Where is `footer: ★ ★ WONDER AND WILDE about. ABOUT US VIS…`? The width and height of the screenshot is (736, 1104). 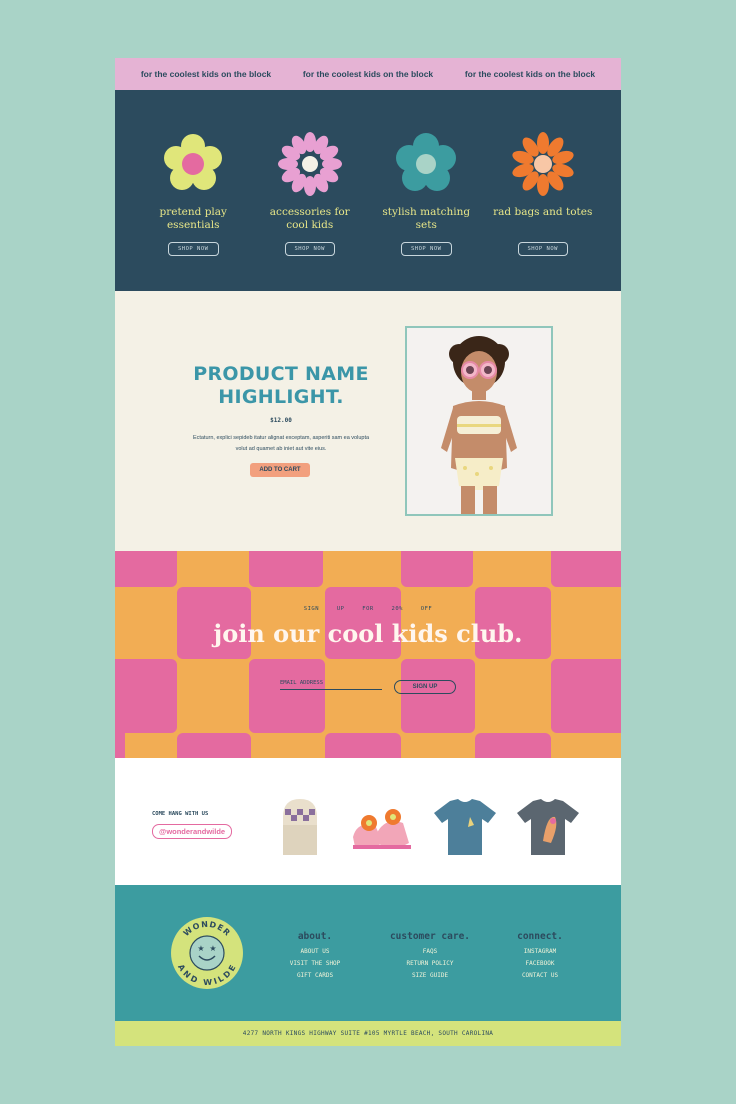 footer: ★ ★ WONDER AND WILDE about. ABOUT US VIS… is located at coordinates (368, 953).